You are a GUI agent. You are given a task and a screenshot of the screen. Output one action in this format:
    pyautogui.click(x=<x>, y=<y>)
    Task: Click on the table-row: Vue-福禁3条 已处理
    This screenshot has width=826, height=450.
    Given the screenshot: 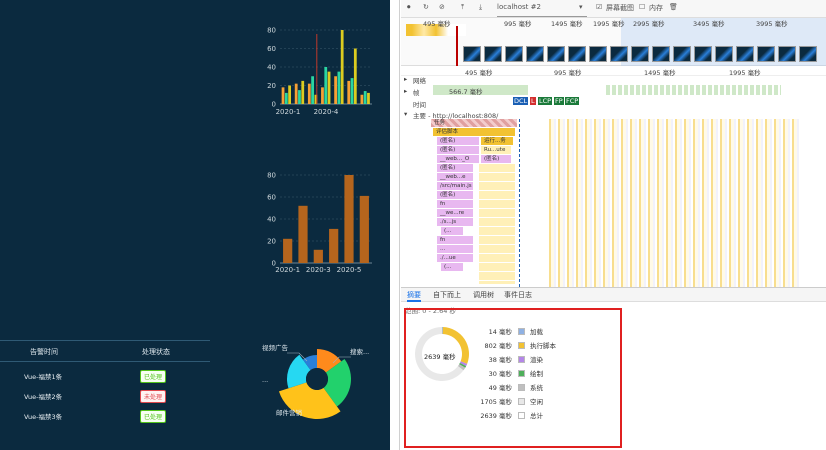 What is the action you would take?
    pyautogui.click(x=105, y=418)
    